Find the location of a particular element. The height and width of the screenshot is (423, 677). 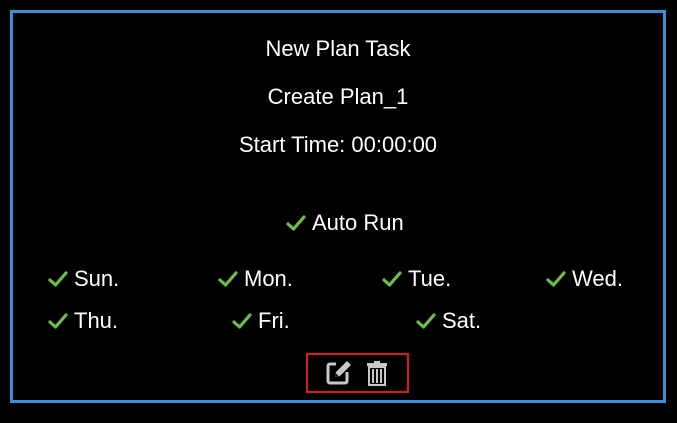

day-checkbox-tue: Tue. is located at coordinates (416, 279).